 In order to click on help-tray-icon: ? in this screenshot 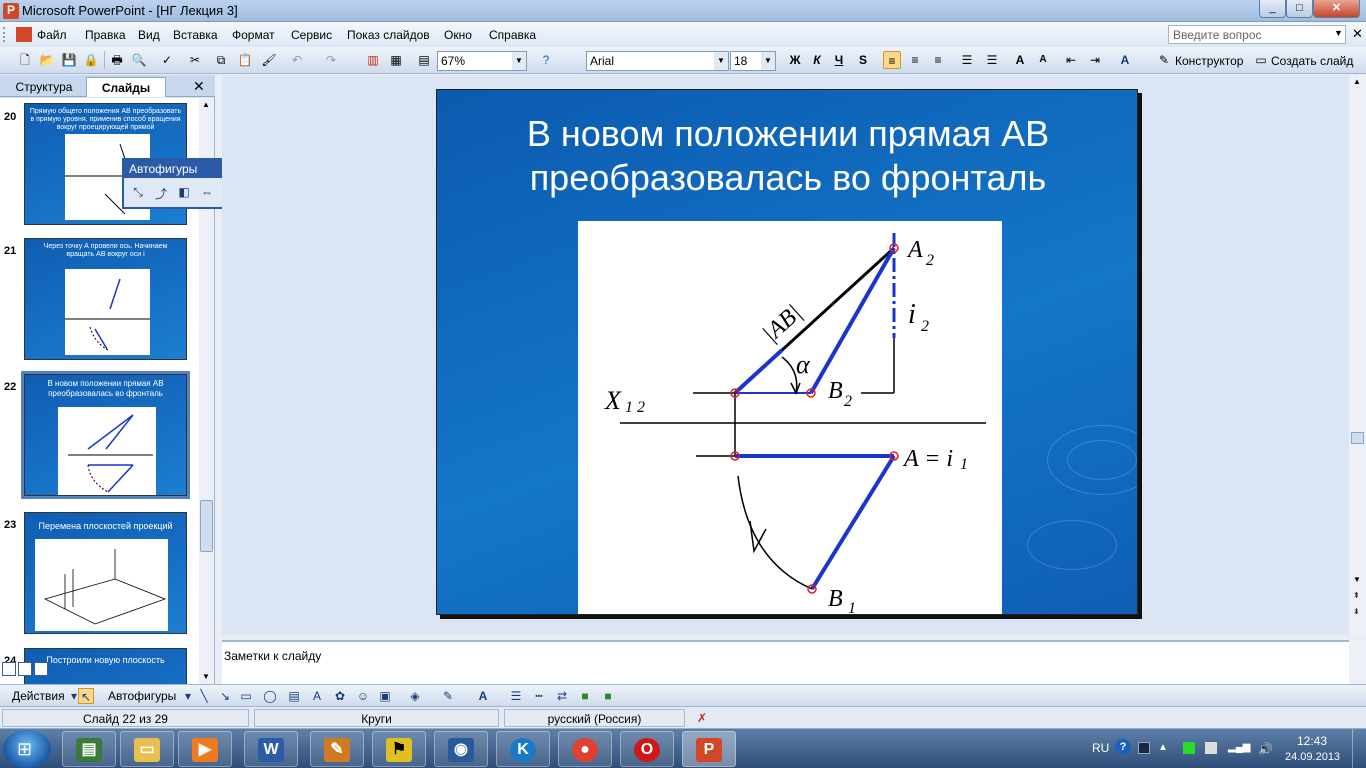, I will do `click(1123, 747)`.